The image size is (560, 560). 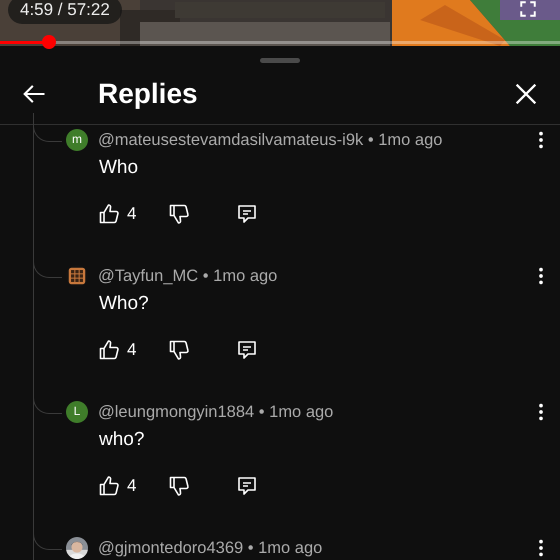 What do you see at coordinates (148, 94) in the screenshot?
I see `panel-title: Replies` at bounding box center [148, 94].